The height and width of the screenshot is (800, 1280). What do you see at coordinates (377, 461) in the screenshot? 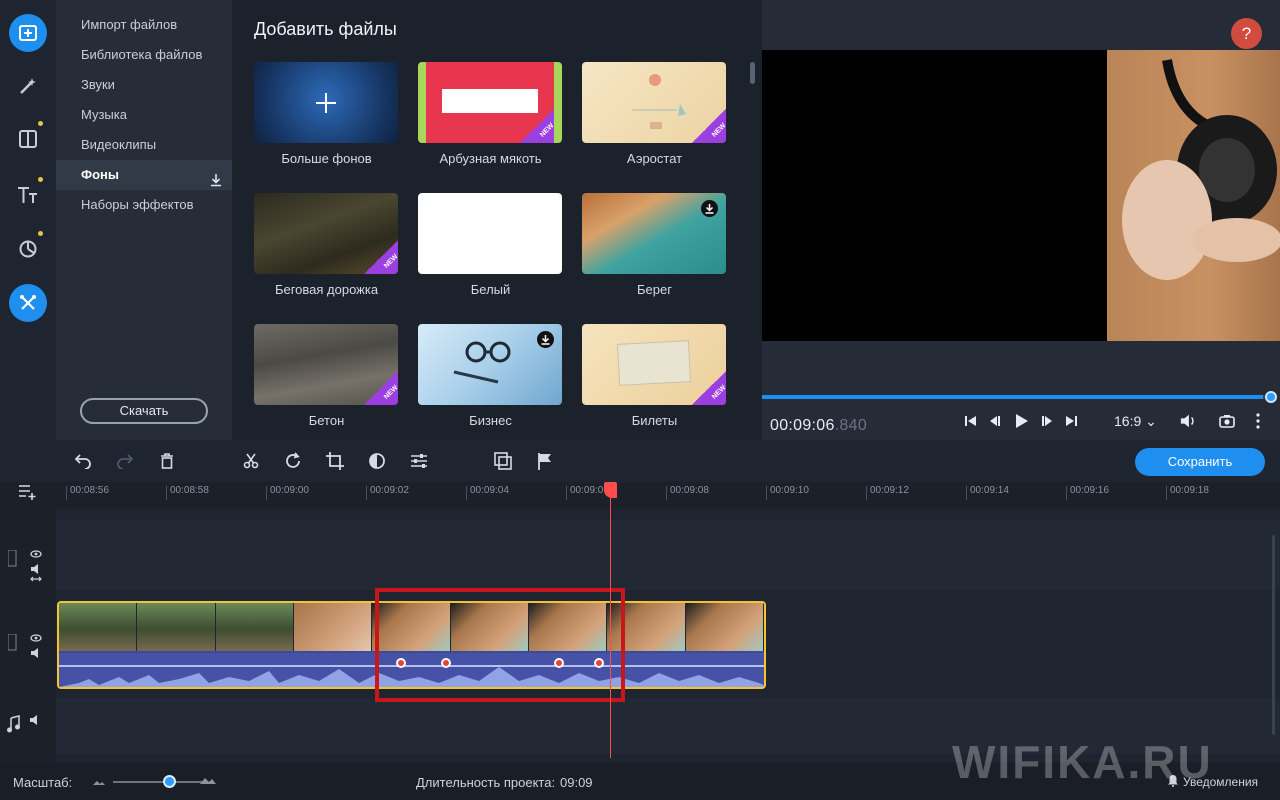
I see `color-adjust-icon` at bounding box center [377, 461].